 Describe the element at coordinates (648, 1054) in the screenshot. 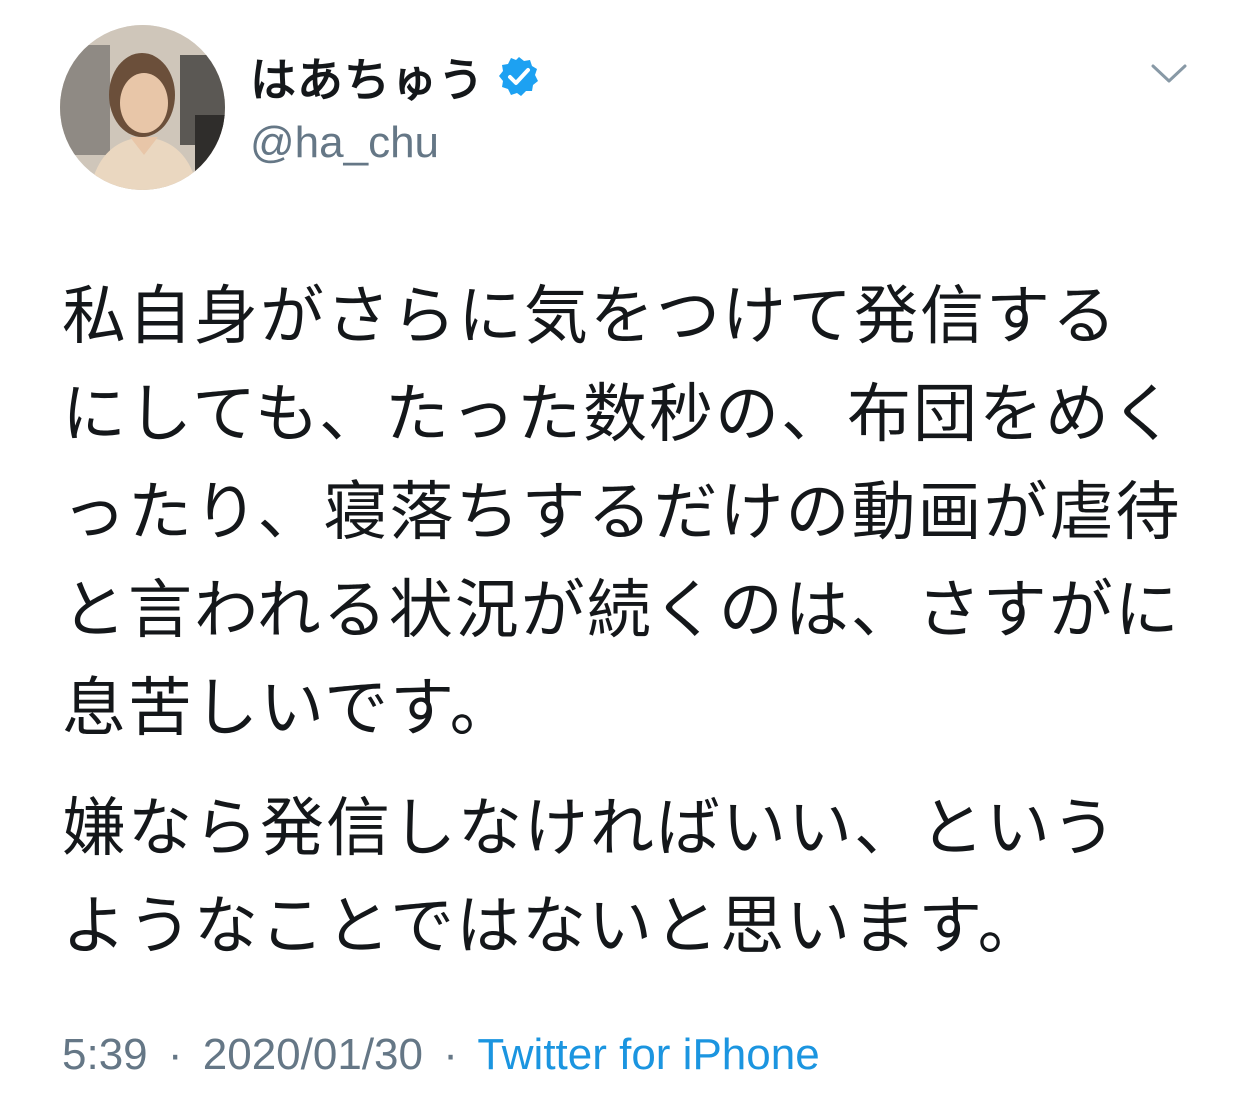

I see `tweet-source-link: Twitter for iPhone` at that location.